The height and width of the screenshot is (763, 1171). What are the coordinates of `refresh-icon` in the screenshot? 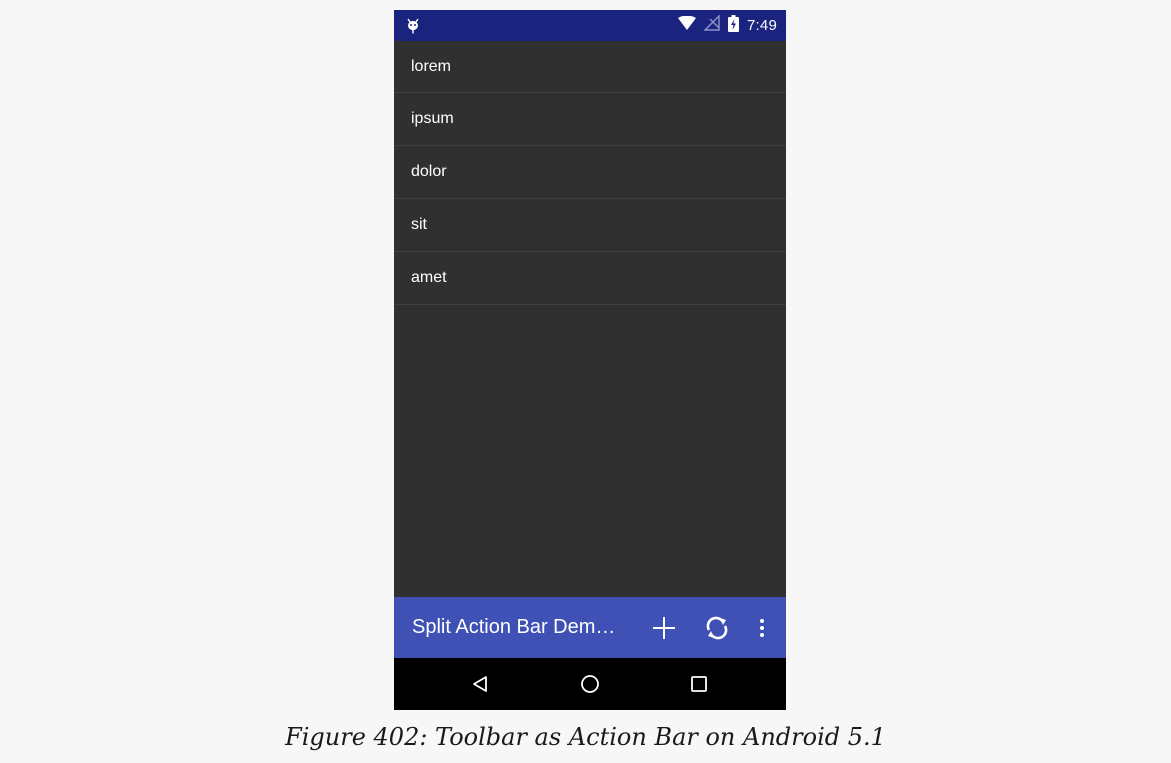 It's located at (717, 627).